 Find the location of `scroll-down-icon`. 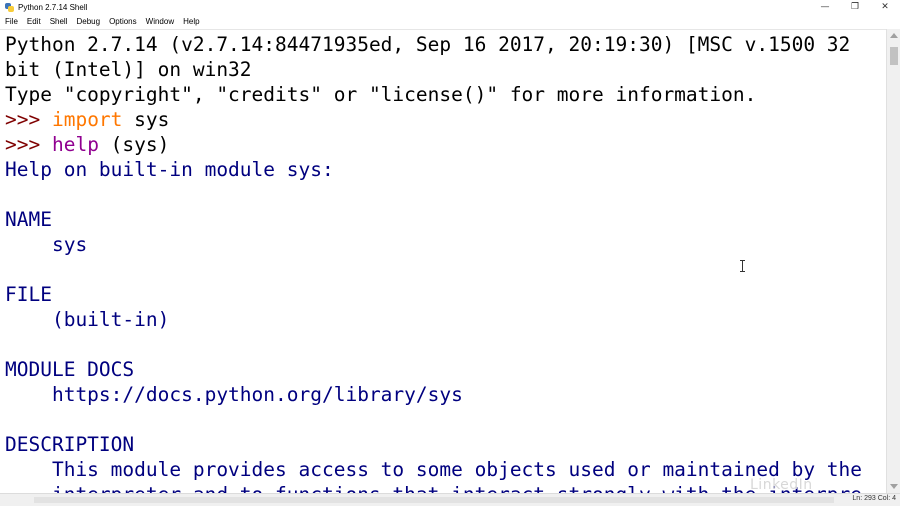

scroll-down-icon is located at coordinates (894, 486).